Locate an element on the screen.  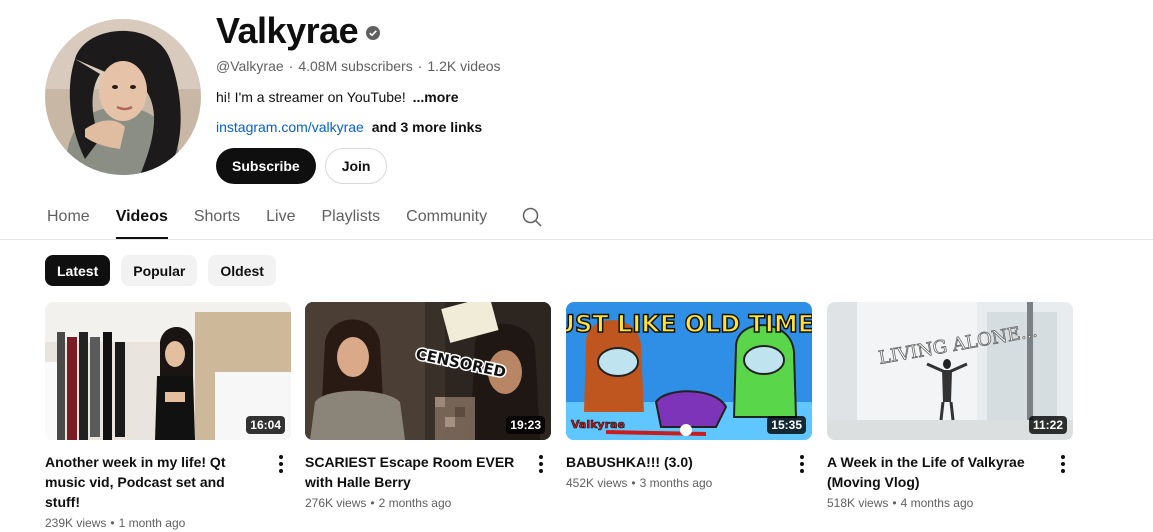
chip-popular: Popular is located at coordinates (159, 270).